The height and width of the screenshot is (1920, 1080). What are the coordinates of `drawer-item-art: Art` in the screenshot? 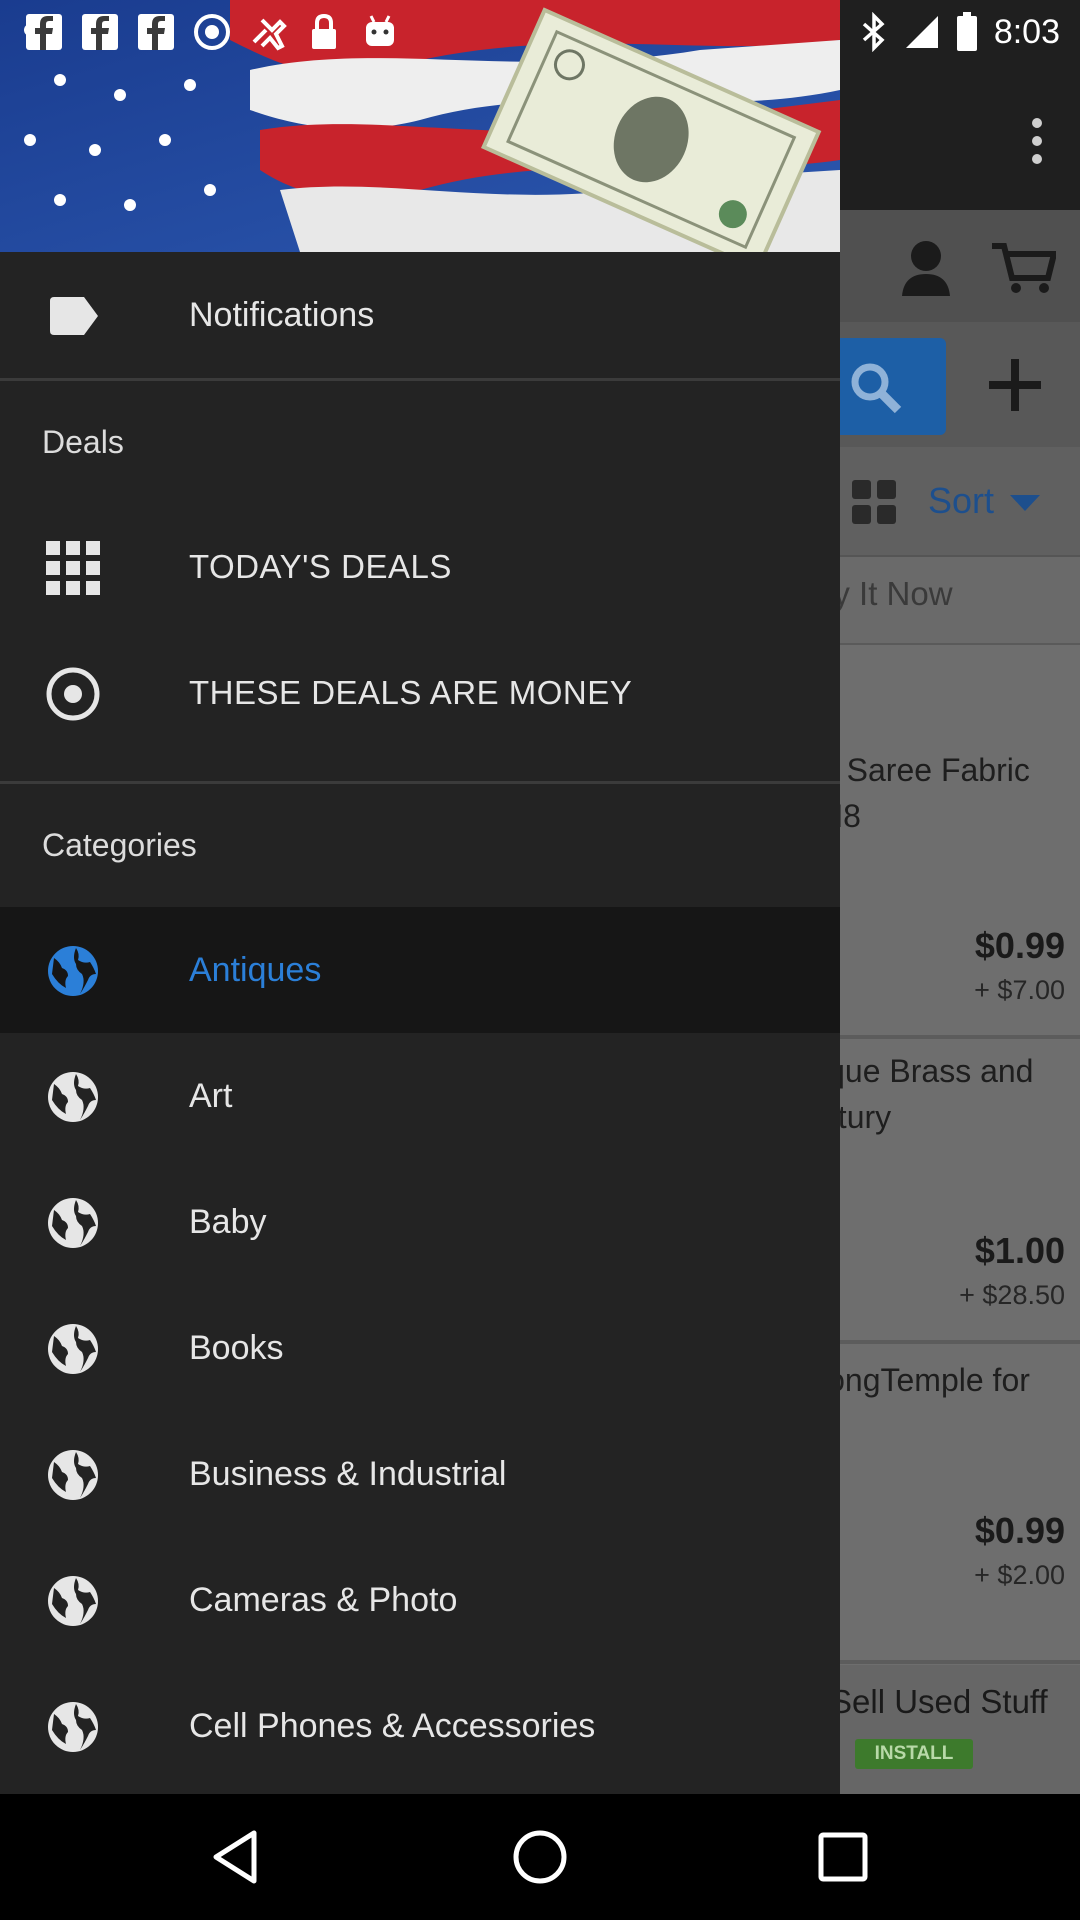 It's located at (420, 1096).